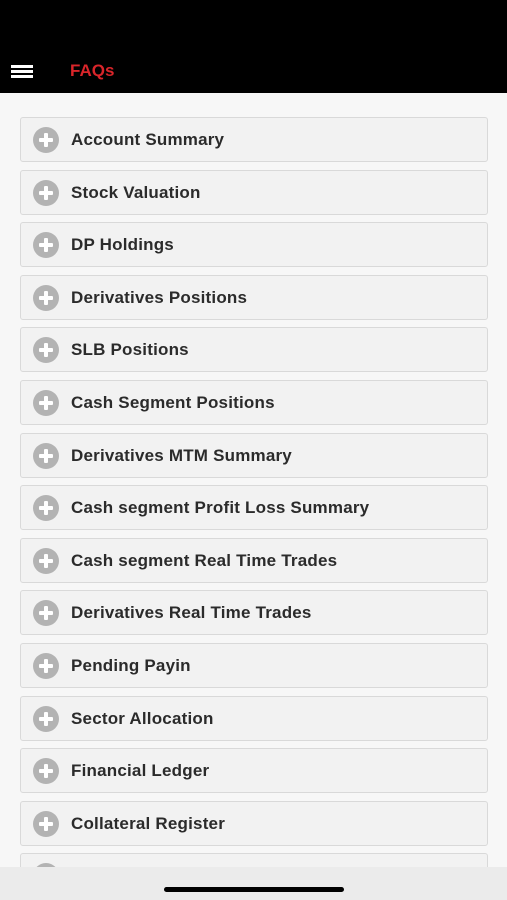 Image resolution: width=507 pixels, height=900 pixels. What do you see at coordinates (142, 718) in the screenshot?
I see `faq-item-label: Sector Allocation` at bounding box center [142, 718].